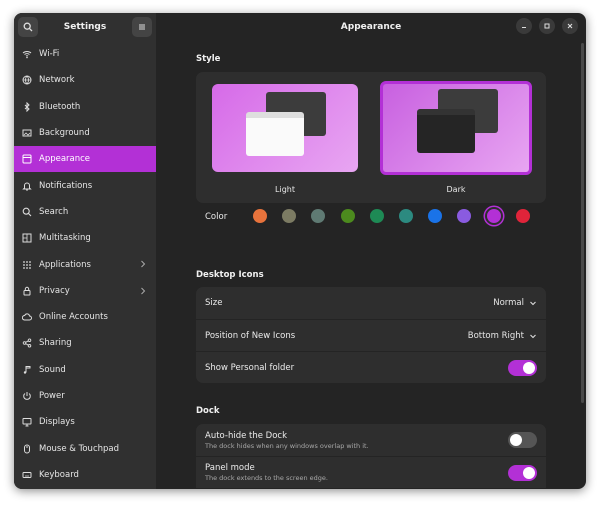 This screenshot has height=505, width=600. What do you see at coordinates (582, 223) in the screenshot?
I see `scrollbar` at bounding box center [582, 223].